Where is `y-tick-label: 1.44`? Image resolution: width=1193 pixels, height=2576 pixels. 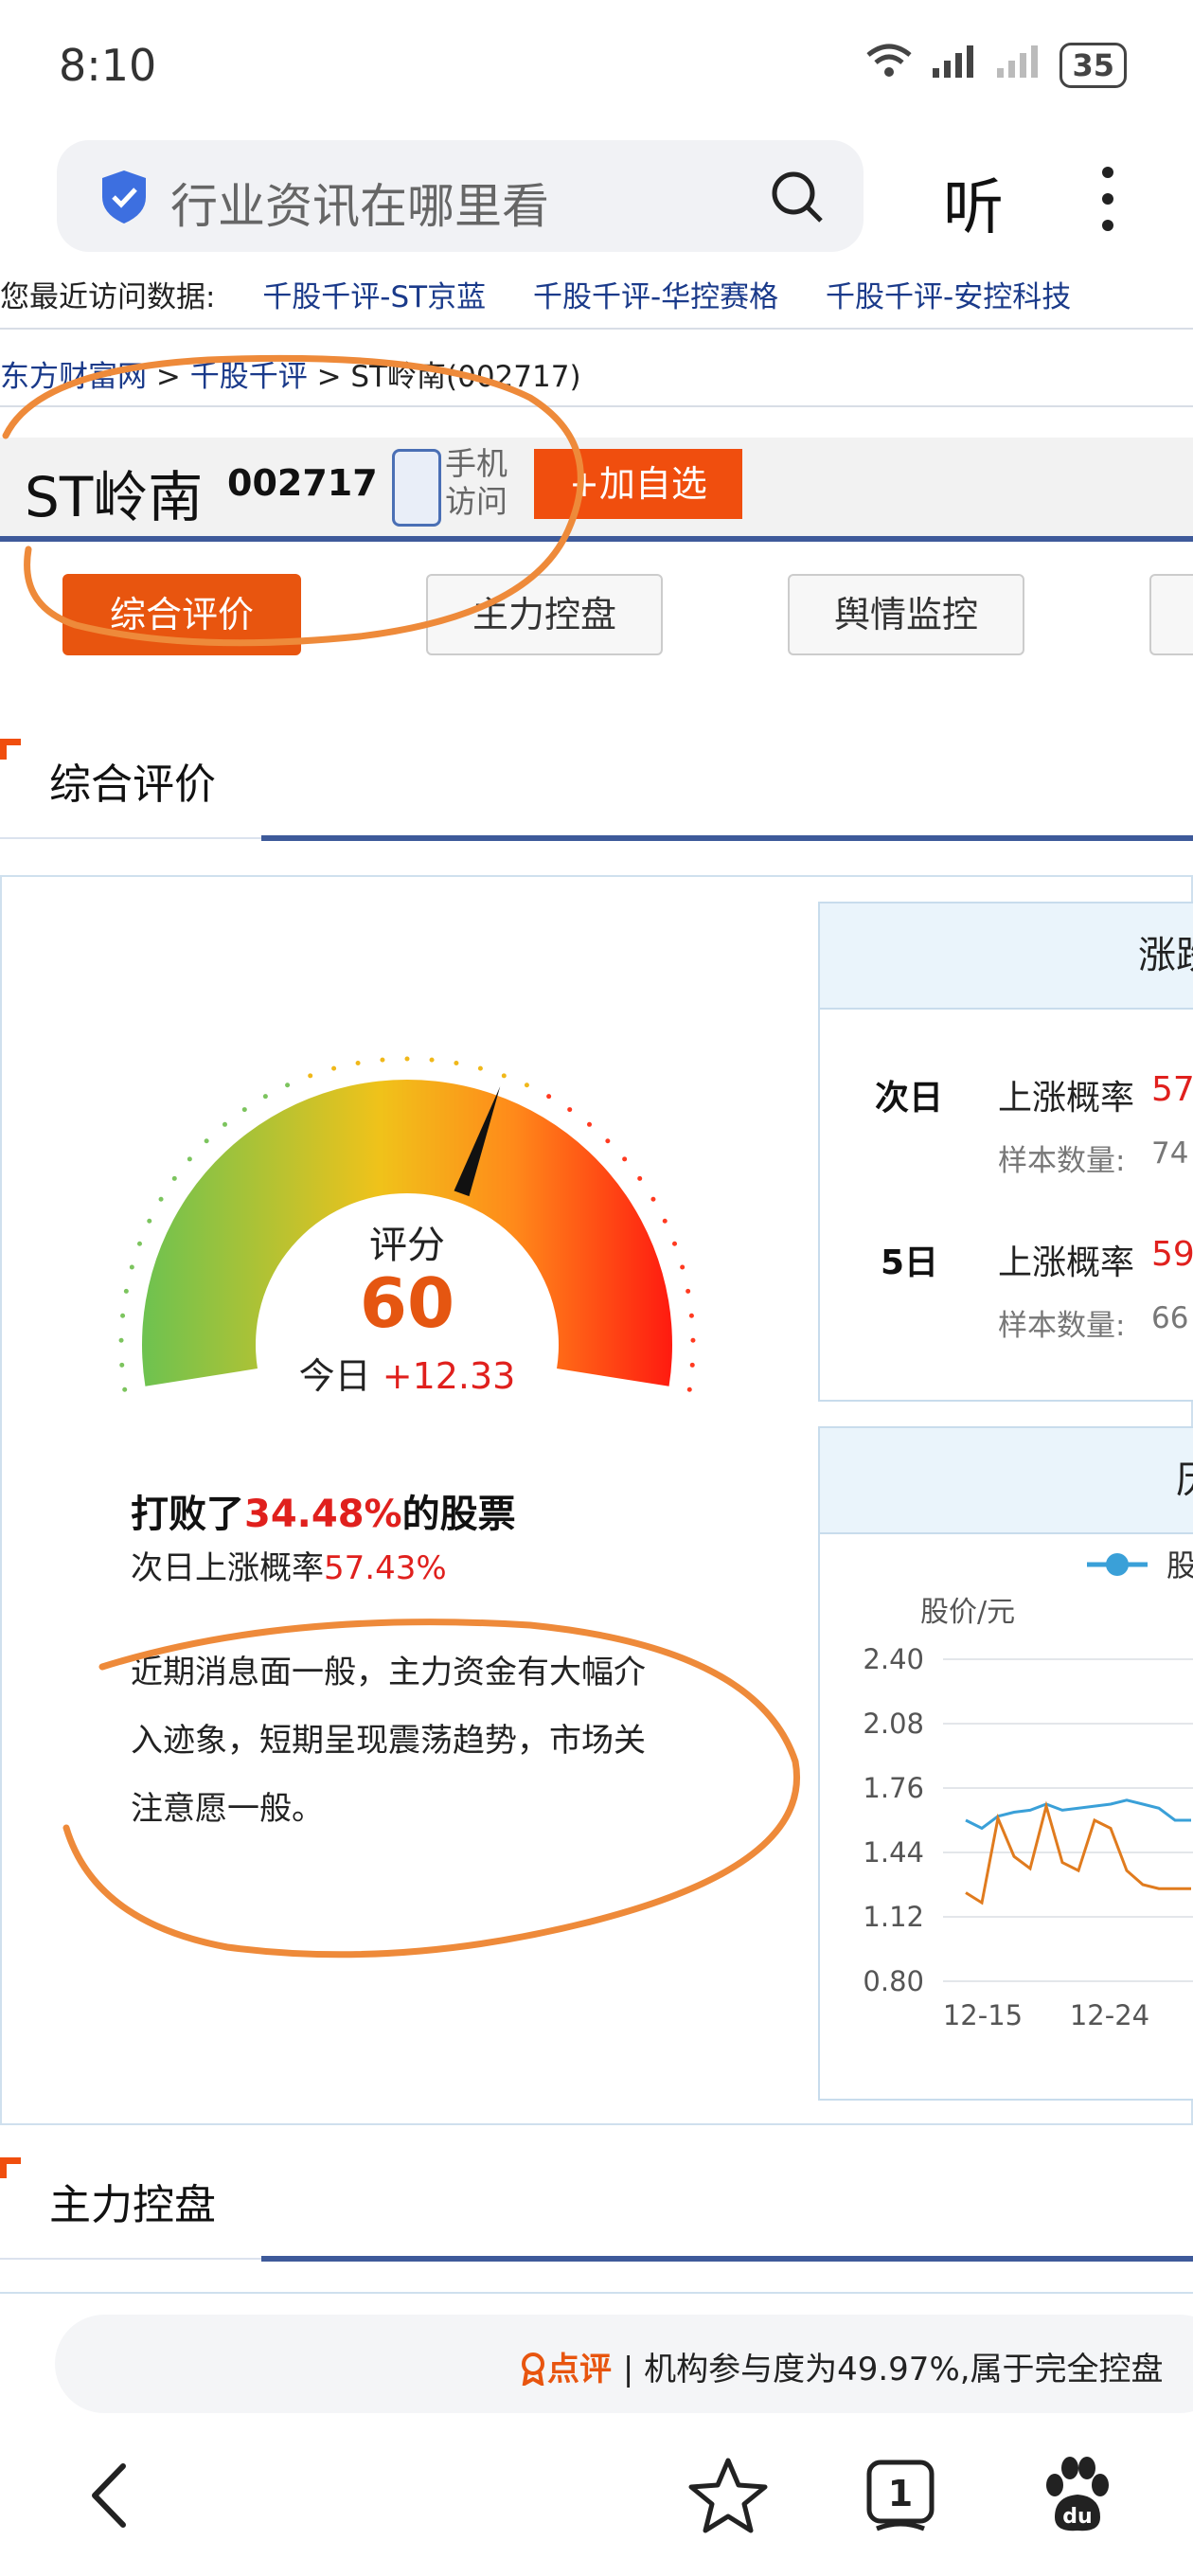
y-tick-label: 1.44 is located at coordinates (893, 1852).